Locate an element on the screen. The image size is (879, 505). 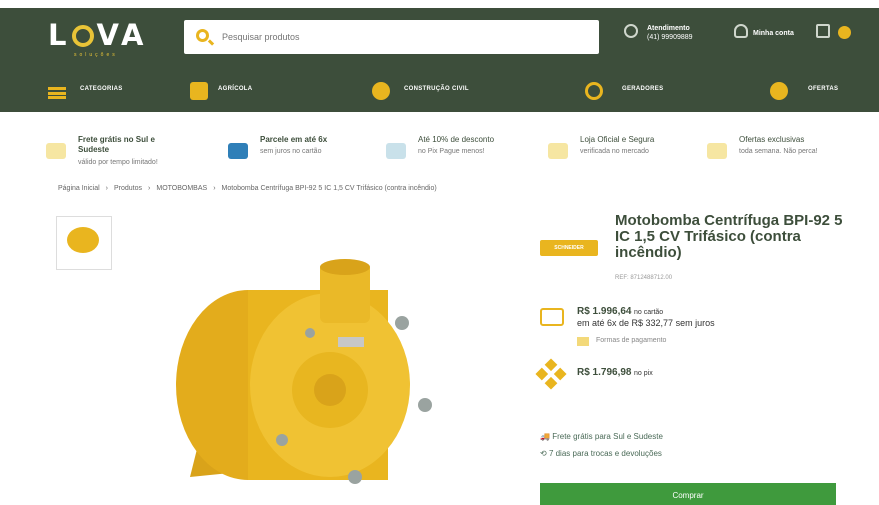
headset-icon is located at coordinates (631, 31).